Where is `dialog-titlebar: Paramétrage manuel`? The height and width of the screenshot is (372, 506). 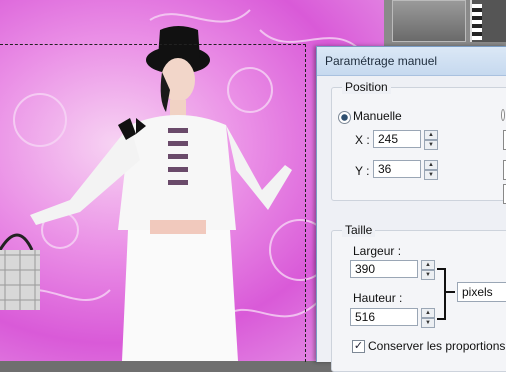
dialog-titlebar: Paramétrage manuel is located at coordinates (411, 61).